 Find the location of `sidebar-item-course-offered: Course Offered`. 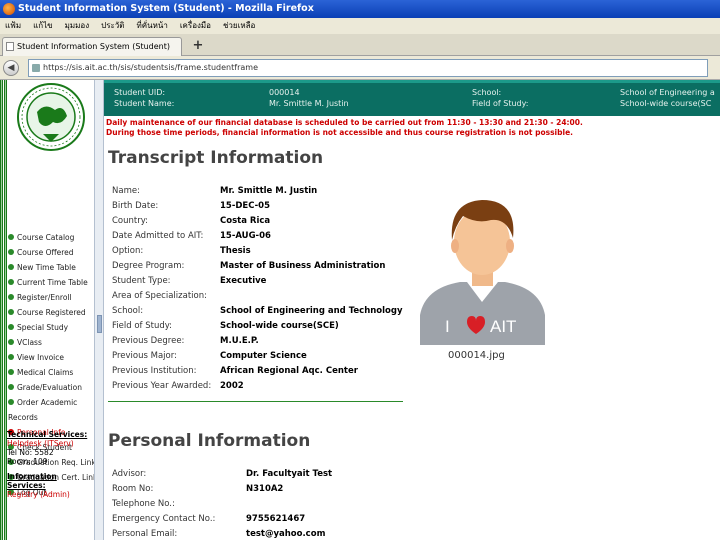

sidebar-item-course-offered: Course Offered is located at coordinates (50, 252).